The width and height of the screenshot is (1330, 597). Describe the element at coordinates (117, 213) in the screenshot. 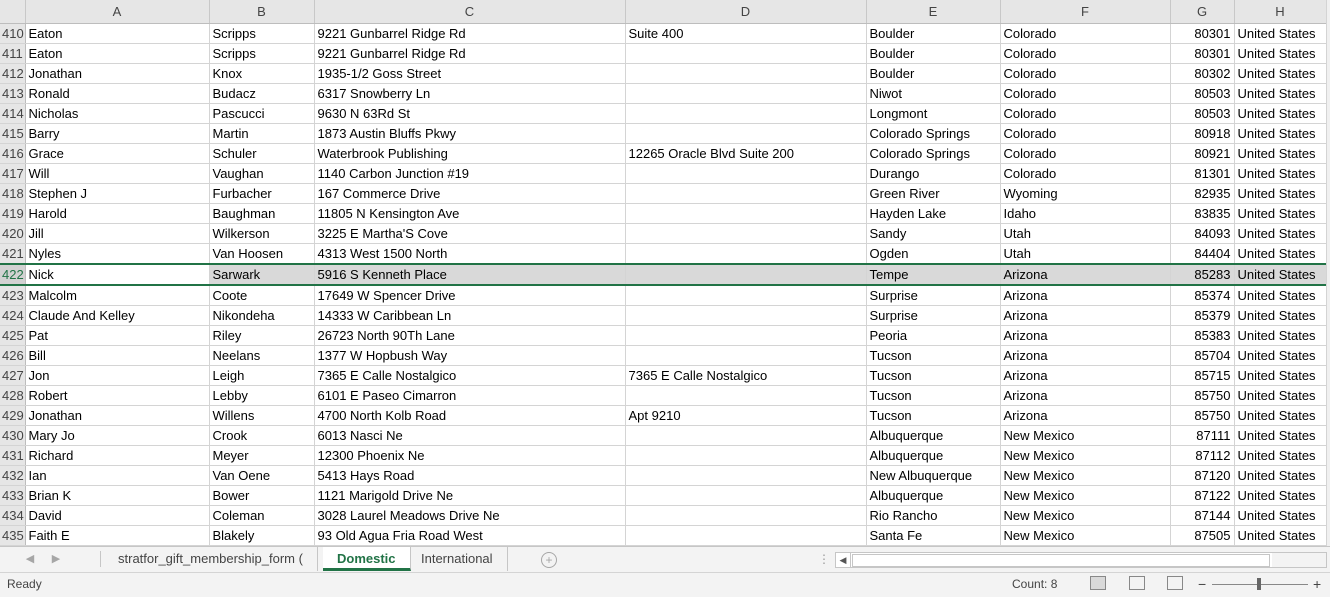

I see `cell-a: Harold` at that location.